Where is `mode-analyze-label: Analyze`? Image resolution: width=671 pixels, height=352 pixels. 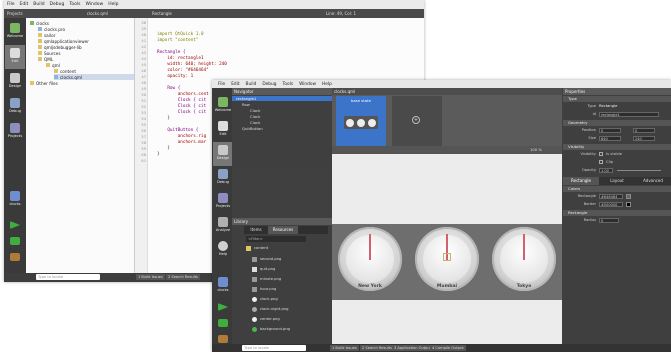
mode-analyze-label: Analyze is located at coordinates (223, 230).